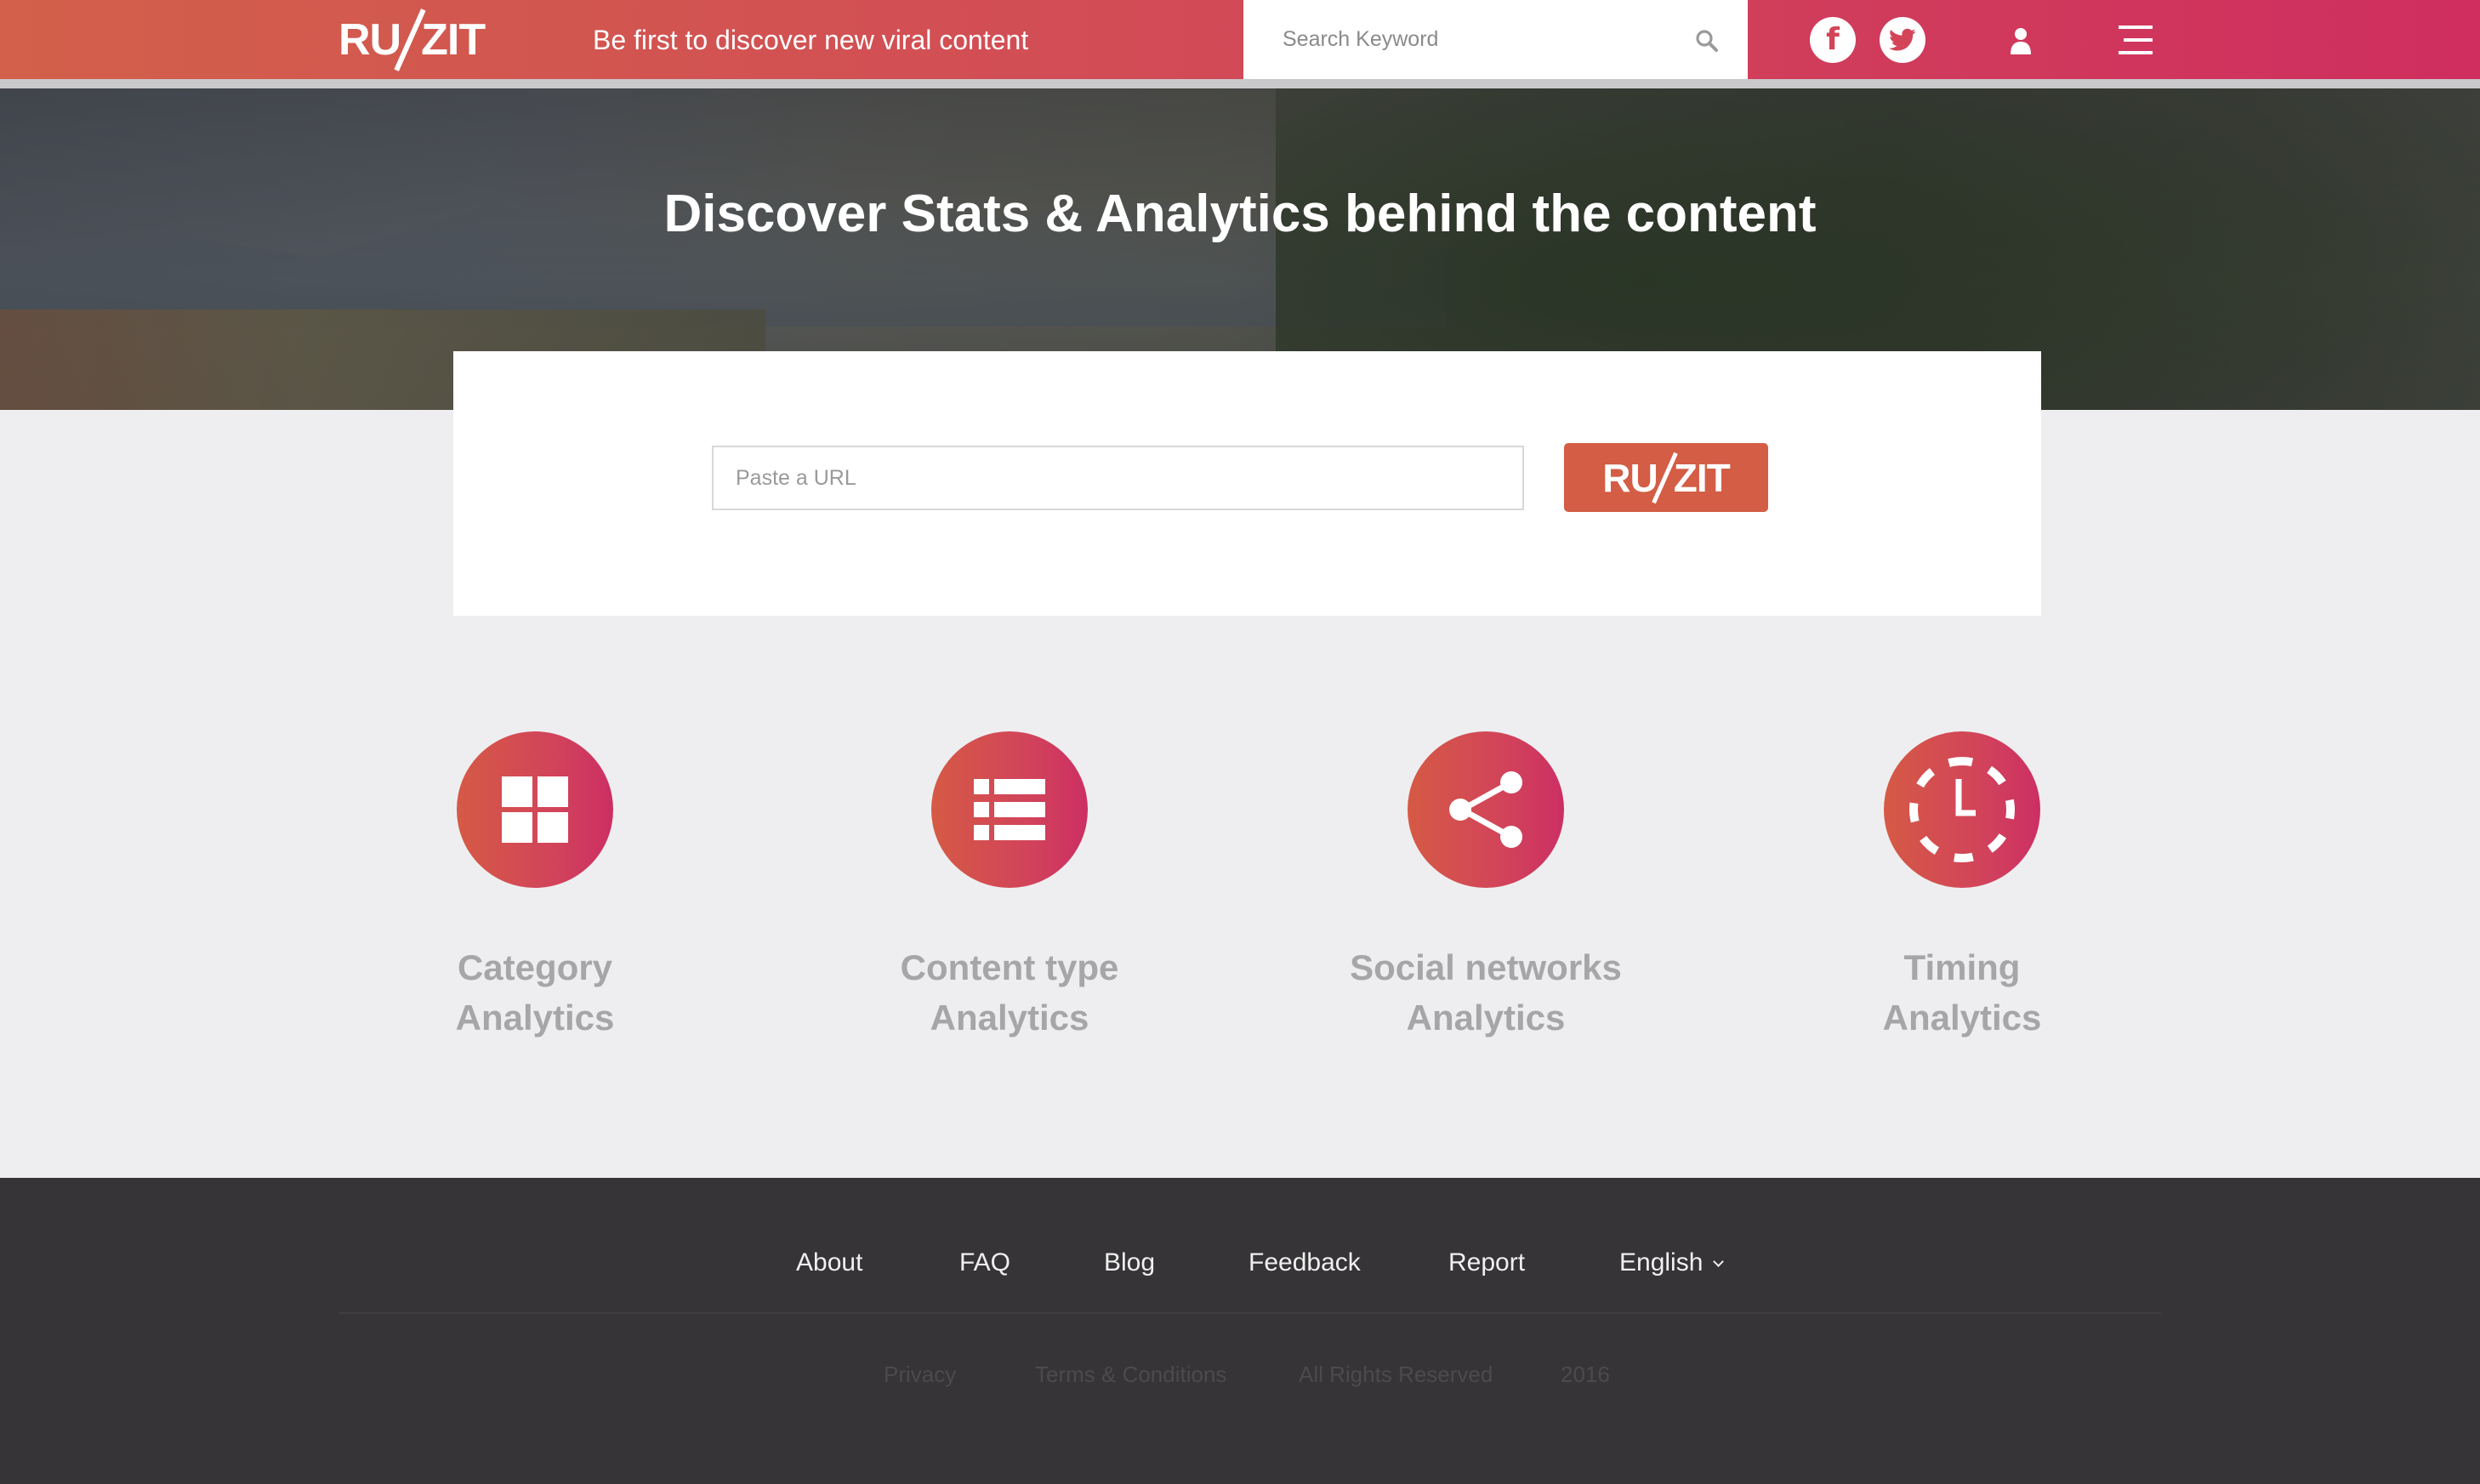  What do you see at coordinates (1630, 478) in the screenshot?
I see `button-text-left: RU` at bounding box center [1630, 478].